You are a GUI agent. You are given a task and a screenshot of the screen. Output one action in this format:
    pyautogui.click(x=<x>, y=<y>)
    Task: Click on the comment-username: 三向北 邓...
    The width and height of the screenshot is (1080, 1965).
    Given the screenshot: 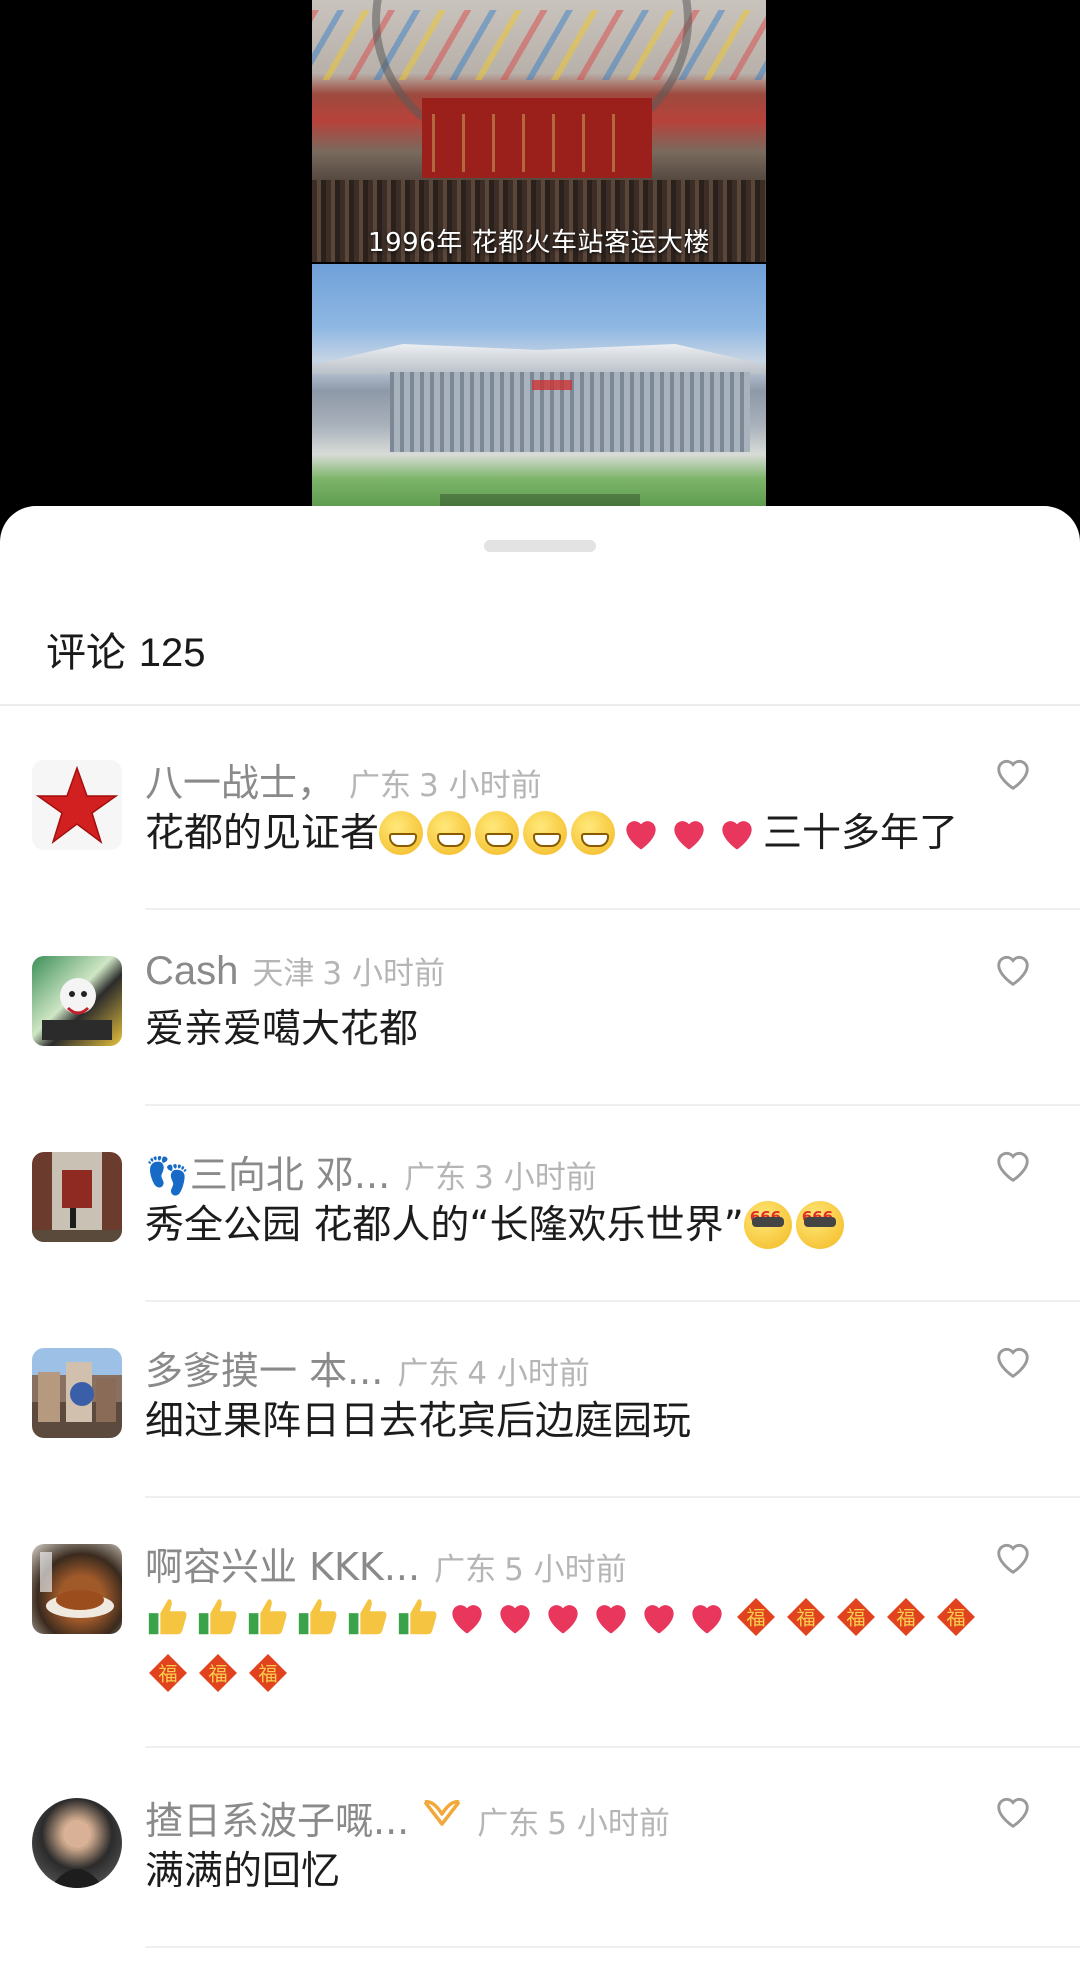 What is the action you would take?
    pyautogui.click(x=290, y=1171)
    